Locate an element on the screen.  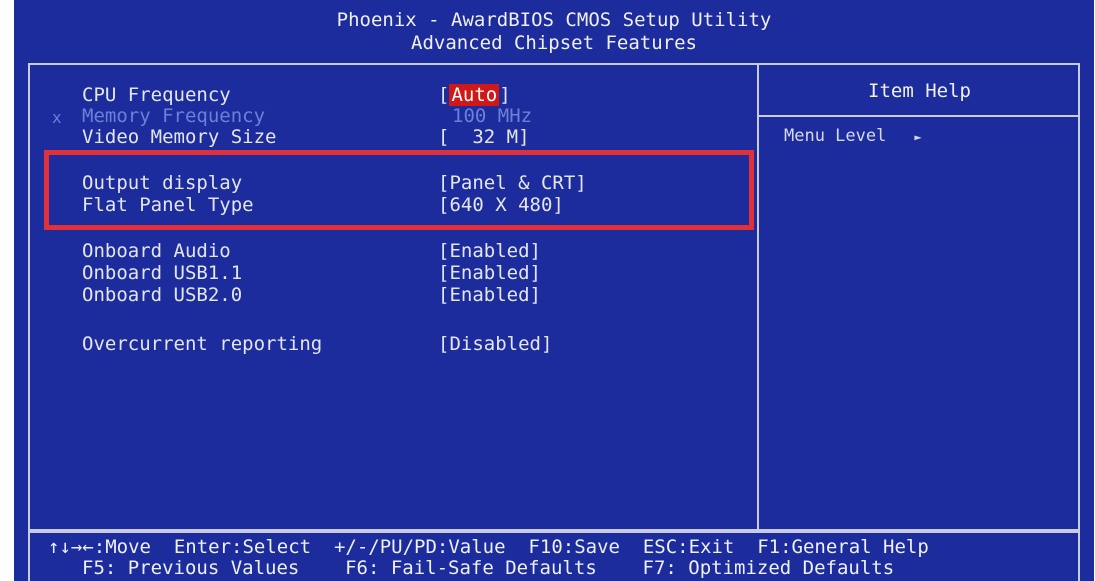
setting-video-memory-size-label: Video Memory Size is located at coordinates (179, 137).